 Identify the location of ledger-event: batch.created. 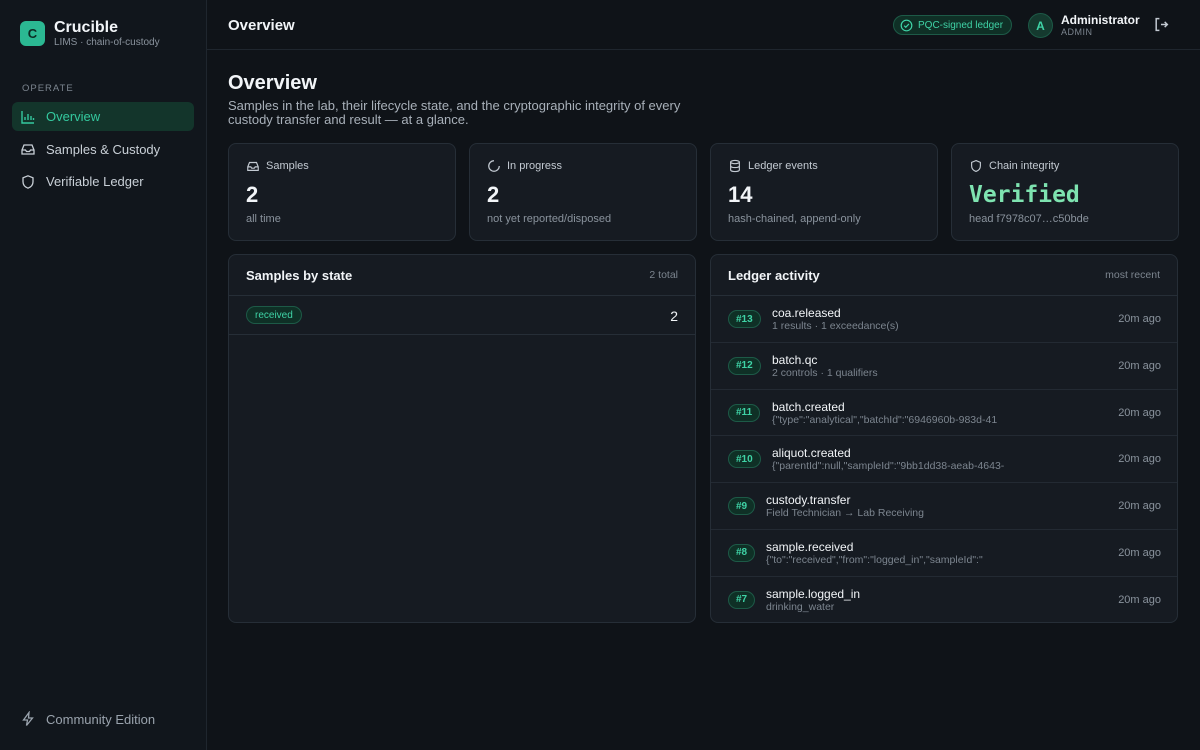
(808, 406).